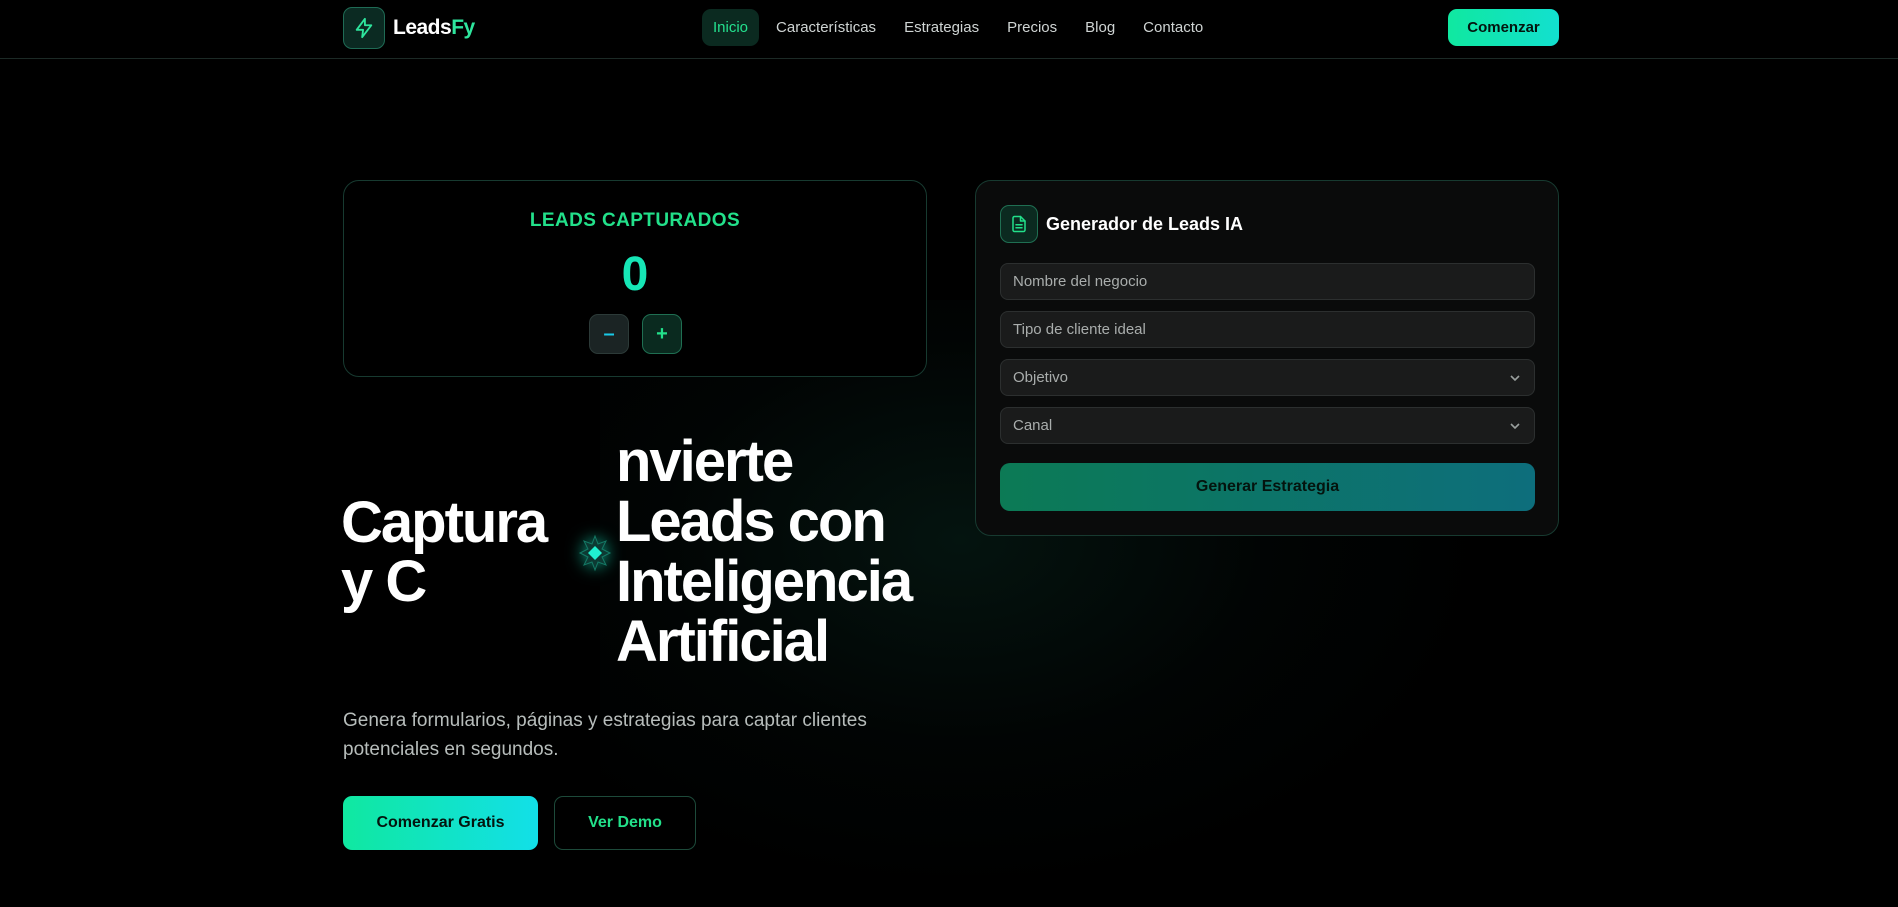 The height and width of the screenshot is (907, 1898). What do you see at coordinates (1100, 27) in the screenshot?
I see `nav-item-blog: Blog` at bounding box center [1100, 27].